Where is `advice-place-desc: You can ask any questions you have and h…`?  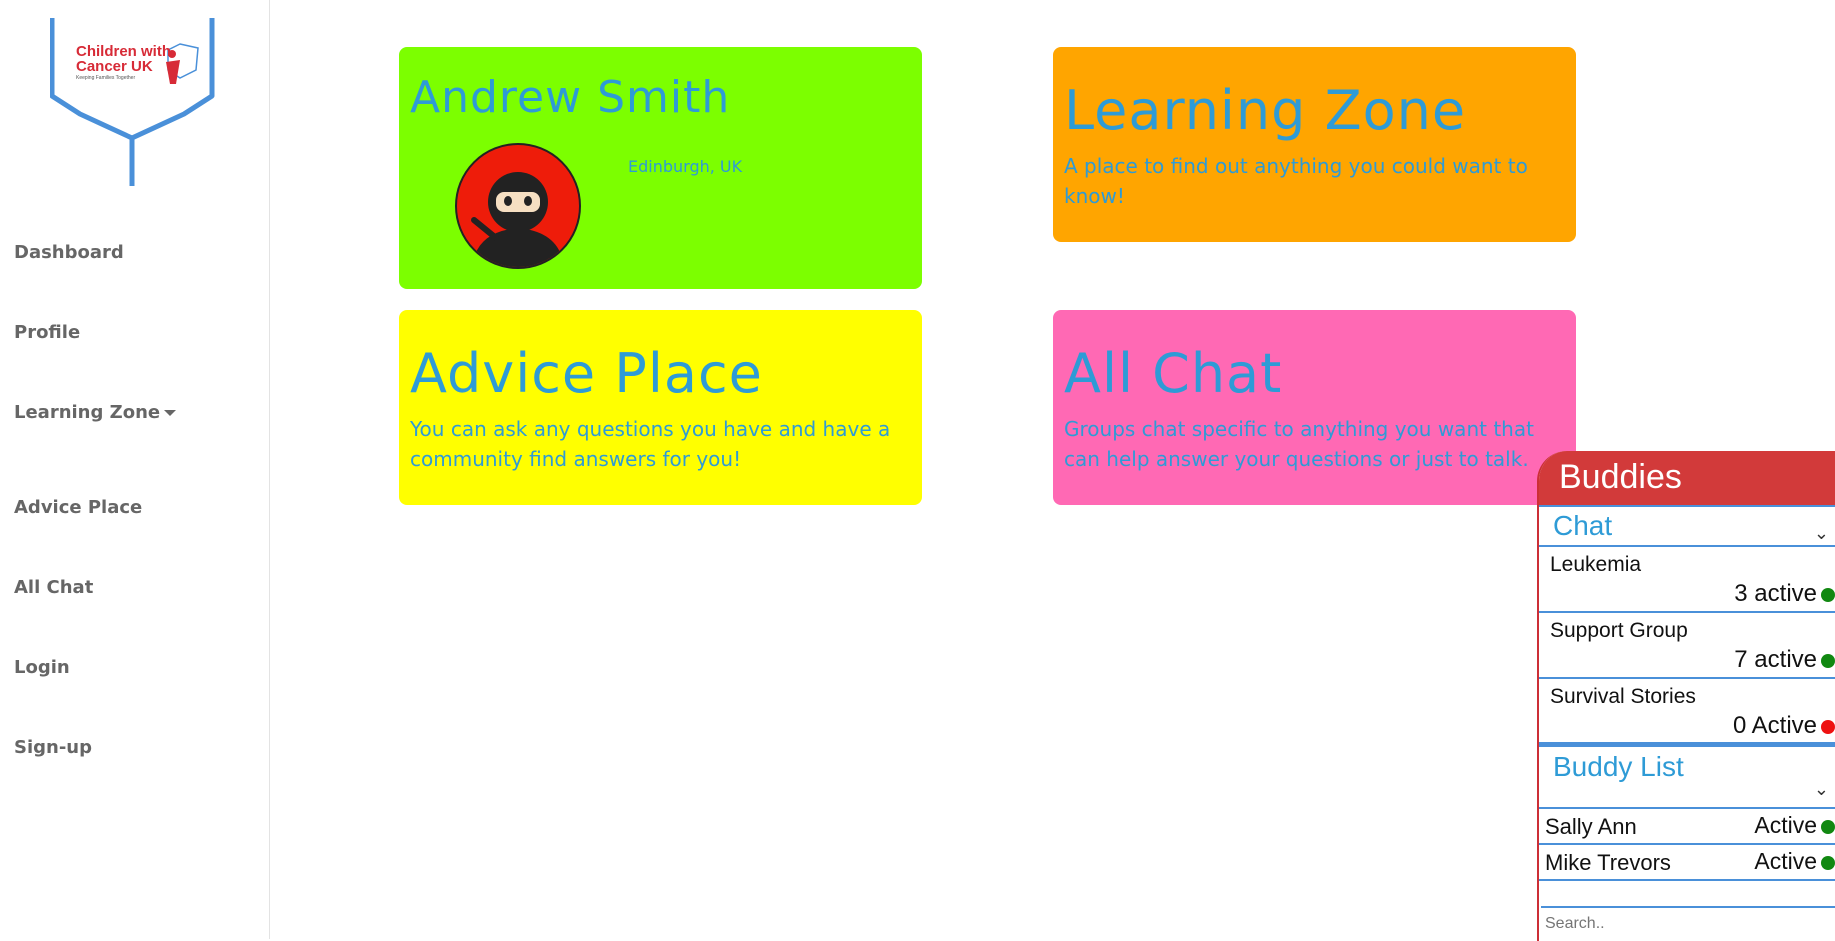
advice-place-desc: You can ask any questions you have and h… is located at coordinates (650, 444).